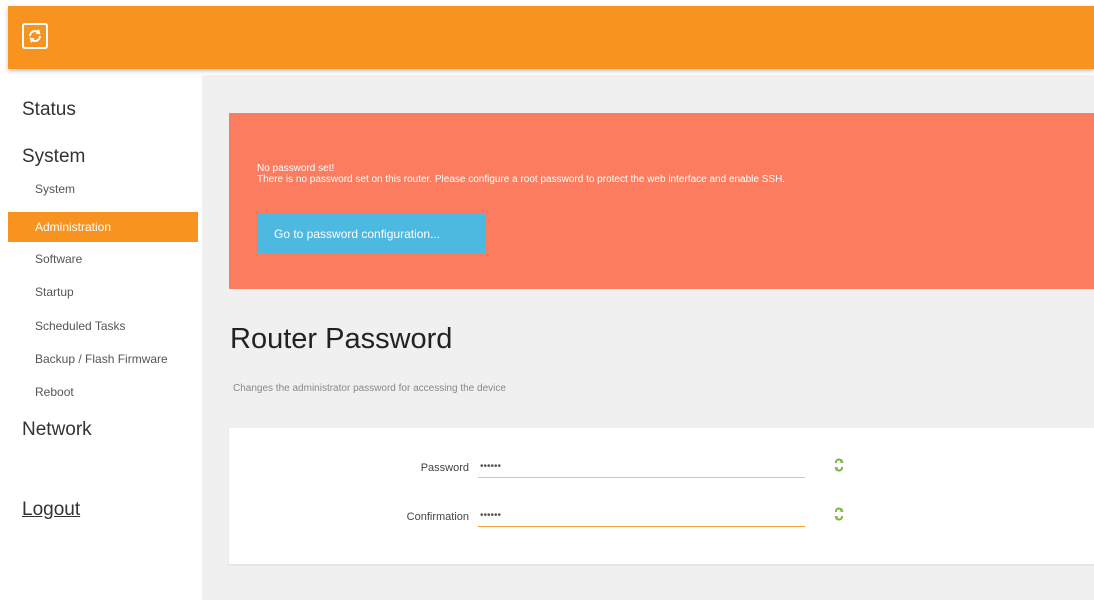 Image resolution: width=1094 pixels, height=600 pixels. I want to click on nav-section-status: Status, so click(49, 110).